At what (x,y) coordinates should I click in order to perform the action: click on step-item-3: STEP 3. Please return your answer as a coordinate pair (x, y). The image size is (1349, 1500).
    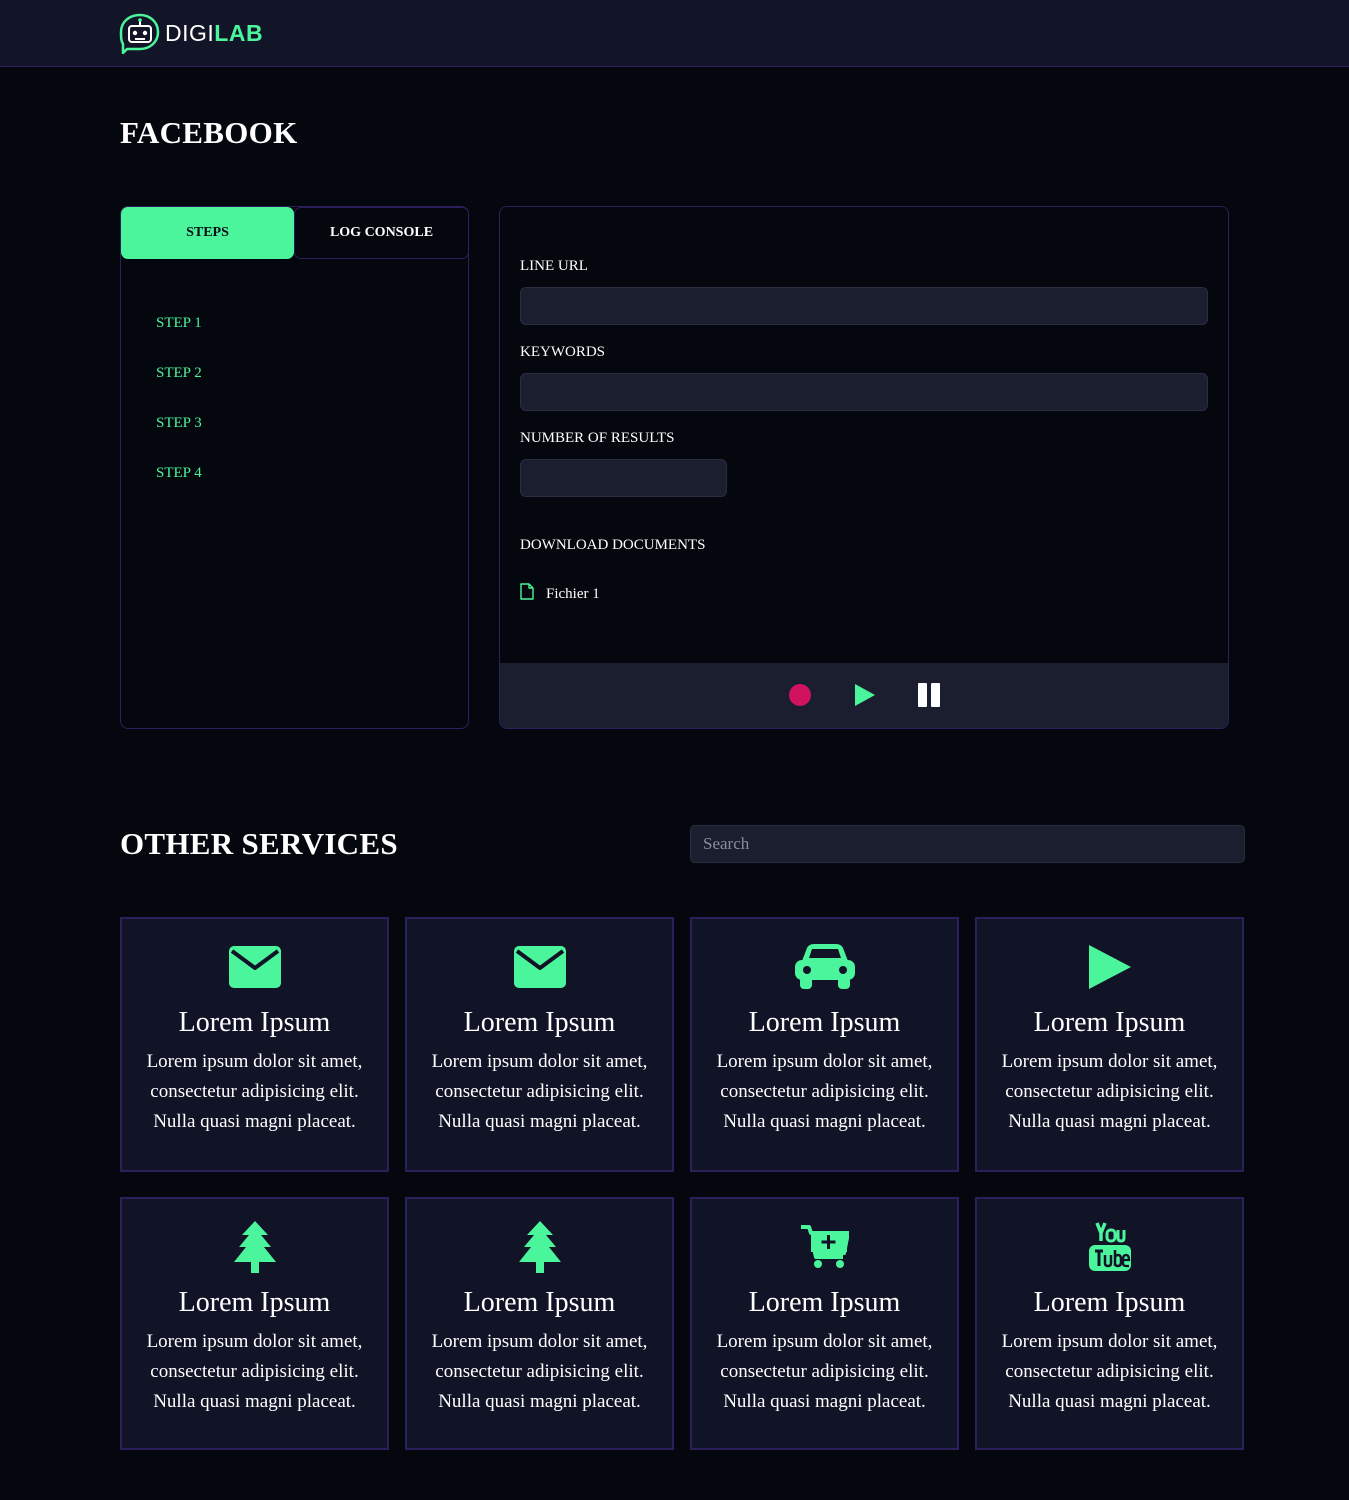
    Looking at the image, I should click on (179, 438).